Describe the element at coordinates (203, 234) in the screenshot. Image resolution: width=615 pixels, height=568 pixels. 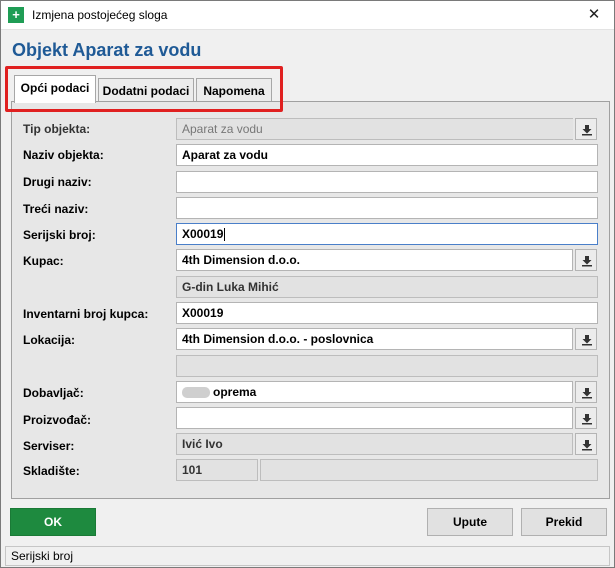
I see `serijski-broj-value: X00019` at that location.